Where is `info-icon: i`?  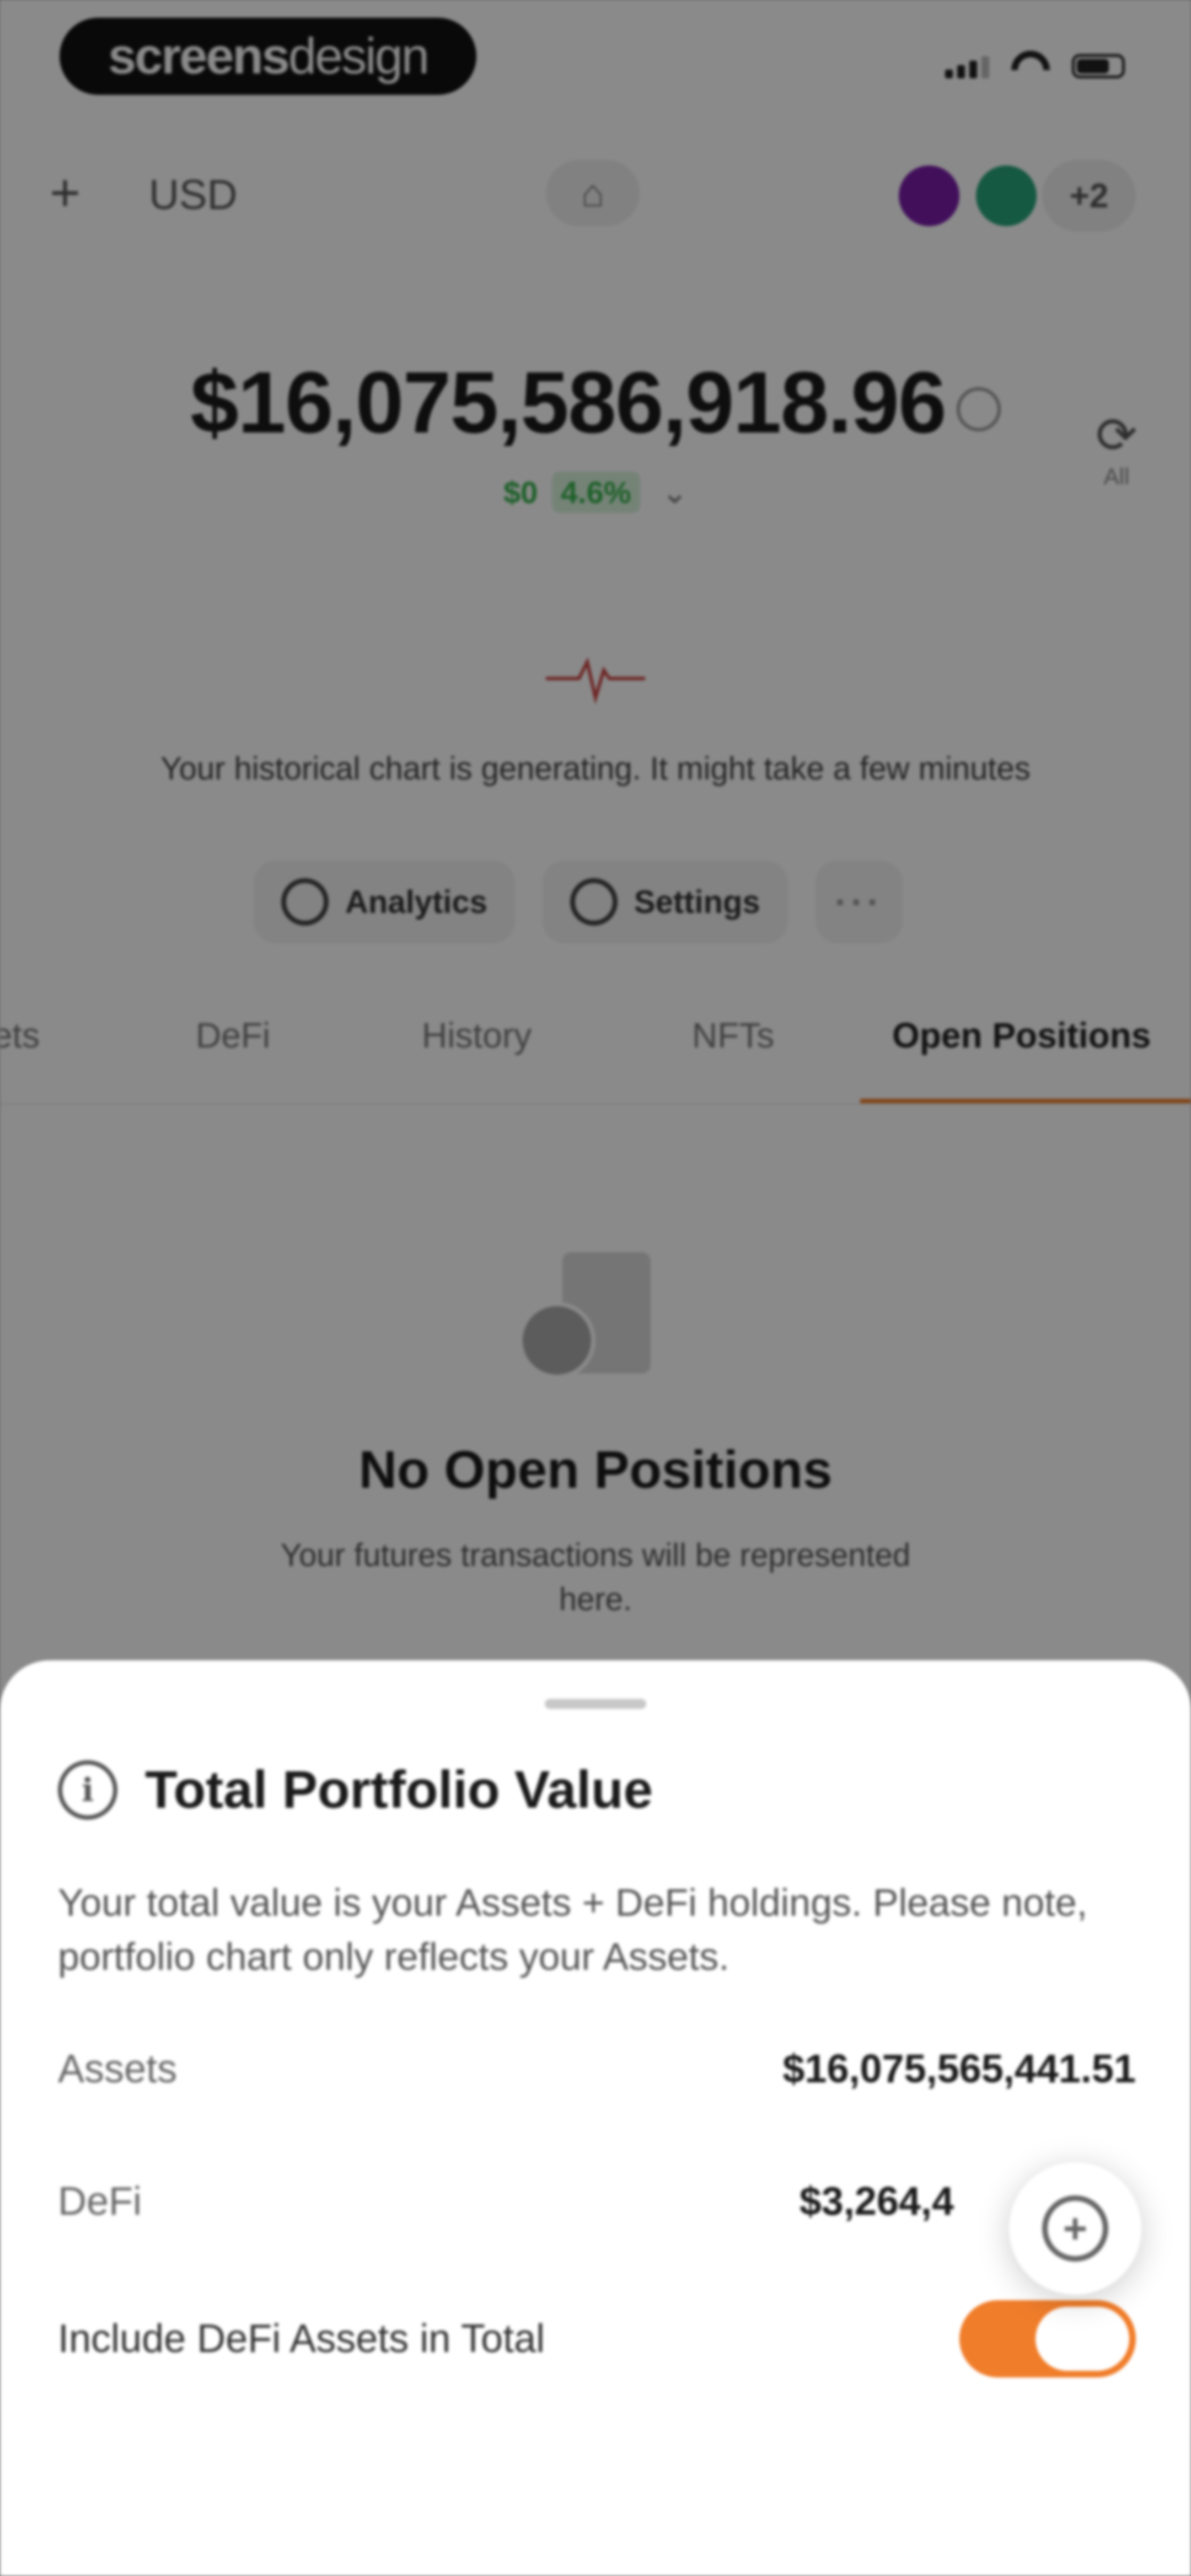
info-icon: i is located at coordinates (87, 1790).